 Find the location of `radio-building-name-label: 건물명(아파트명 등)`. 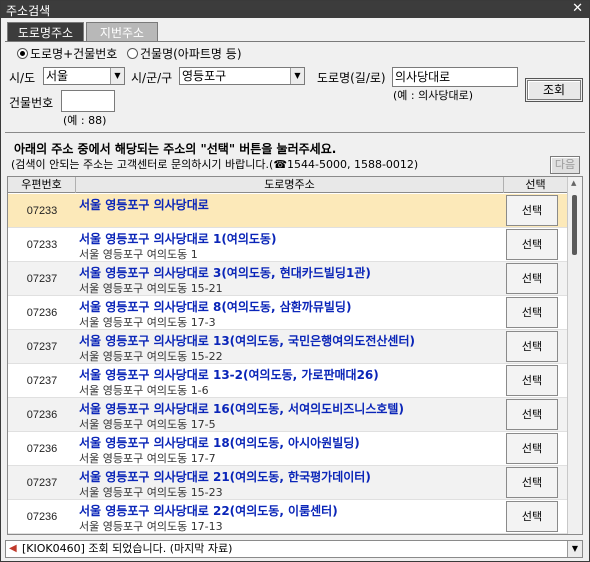

radio-building-name-label: 건물명(아파트명 등) is located at coordinates (191, 54).